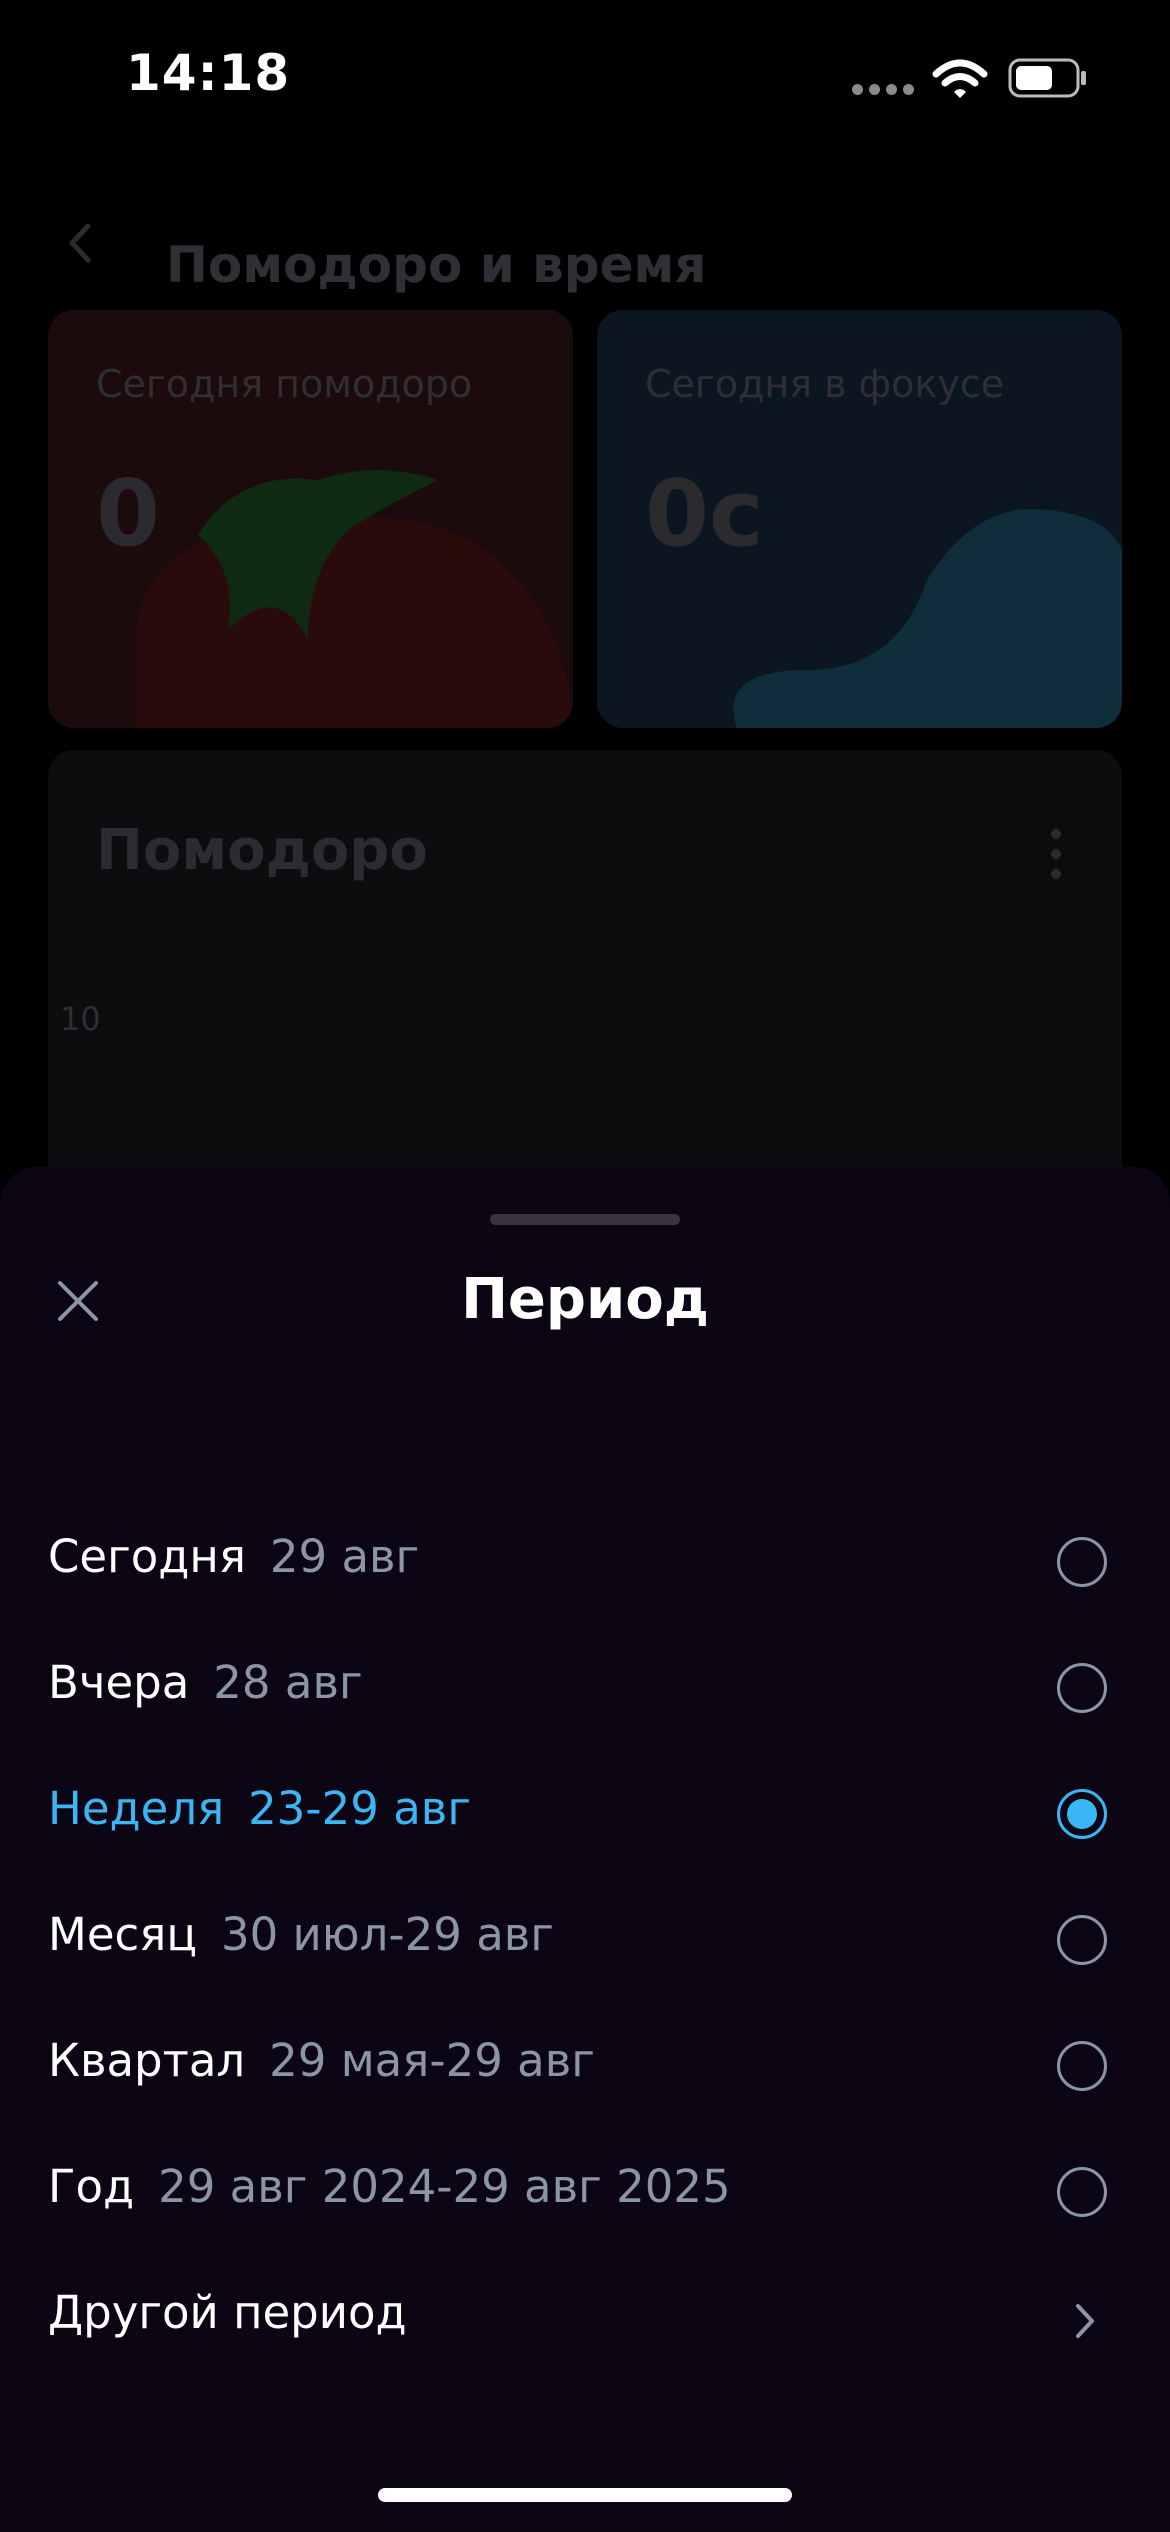 This screenshot has width=1170, height=2532. What do you see at coordinates (436, 265) in the screenshot?
I see `page-title: Помодоро и время` at bounding box center [436, 265].